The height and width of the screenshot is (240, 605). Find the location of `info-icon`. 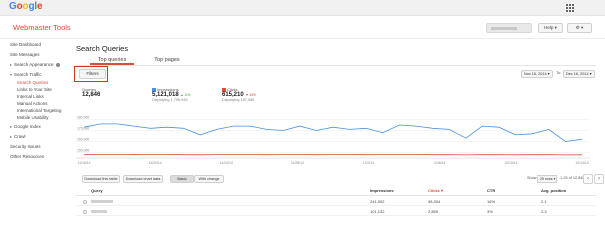

info-icon is located at coordinates (57, 64).